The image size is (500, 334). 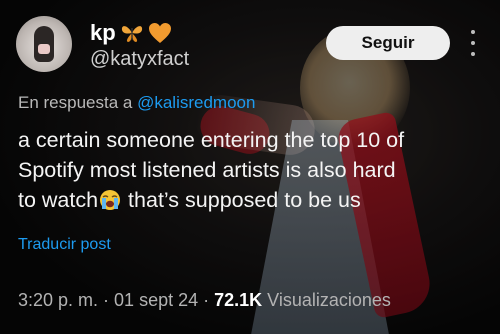 I want to click on butterfly-icon, so click(x=131, y=34).